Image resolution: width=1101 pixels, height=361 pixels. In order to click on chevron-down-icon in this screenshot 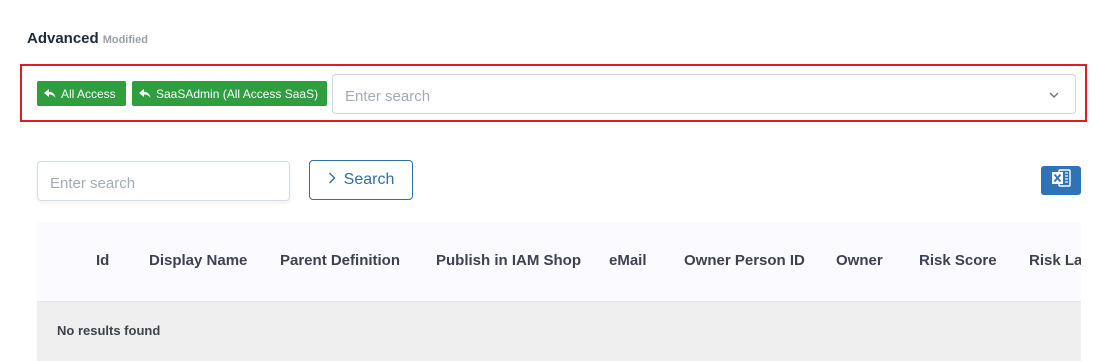, I will do `click(1054, 95)`.